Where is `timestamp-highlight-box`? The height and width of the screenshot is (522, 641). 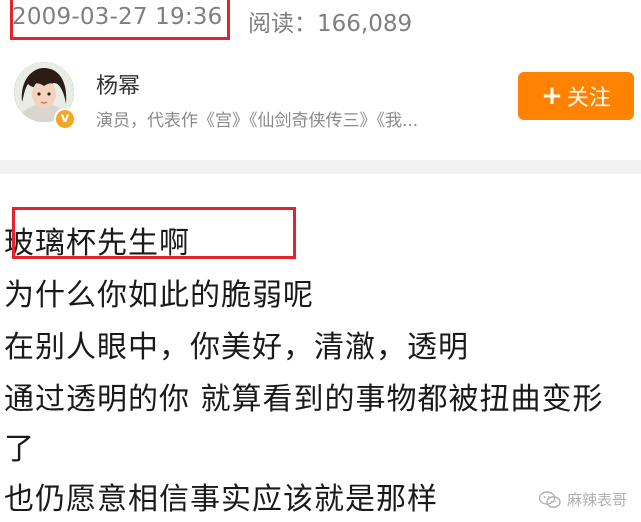 timestamp-highlight-box is located at coordinates (120, 20).